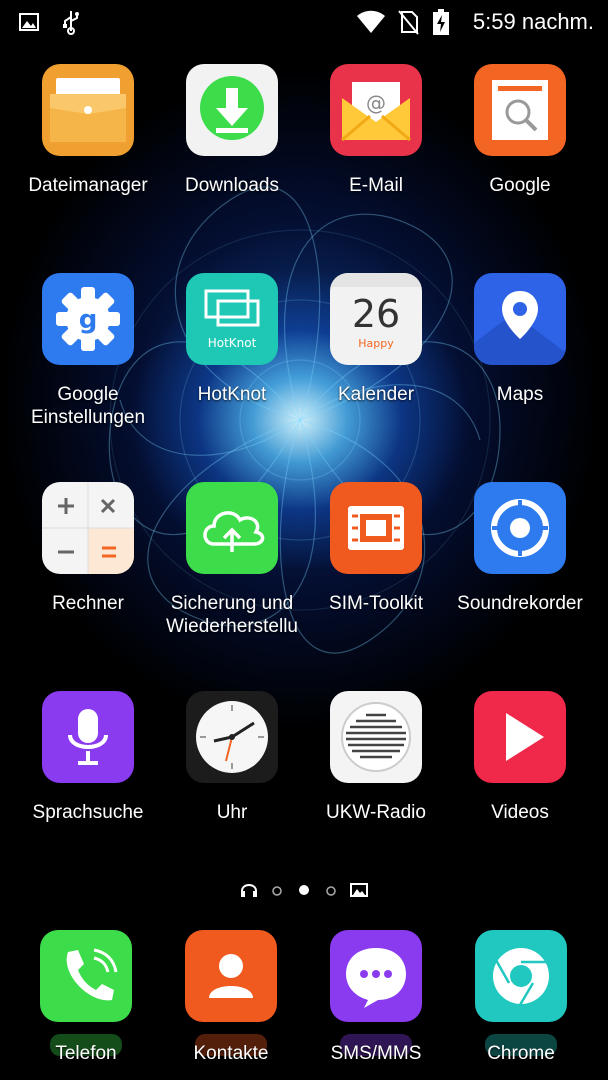 The image size is (608, 1080). Describe the element at coordinates (376, 812) in the screenshot. I see `app-label: UKW-Radio` at that location.